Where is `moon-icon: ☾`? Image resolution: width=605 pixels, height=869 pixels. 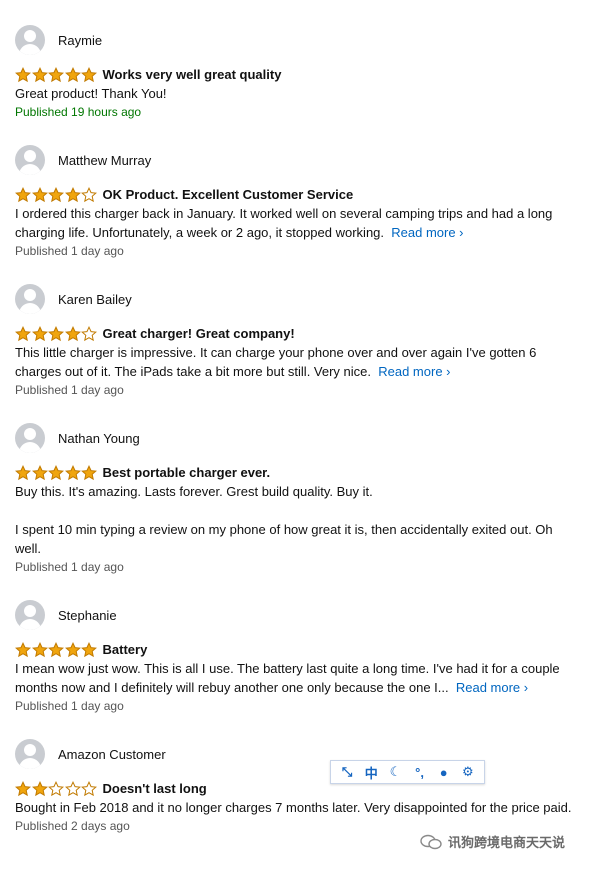 moon-icon: ☾ is located at coordinates (395, 772).